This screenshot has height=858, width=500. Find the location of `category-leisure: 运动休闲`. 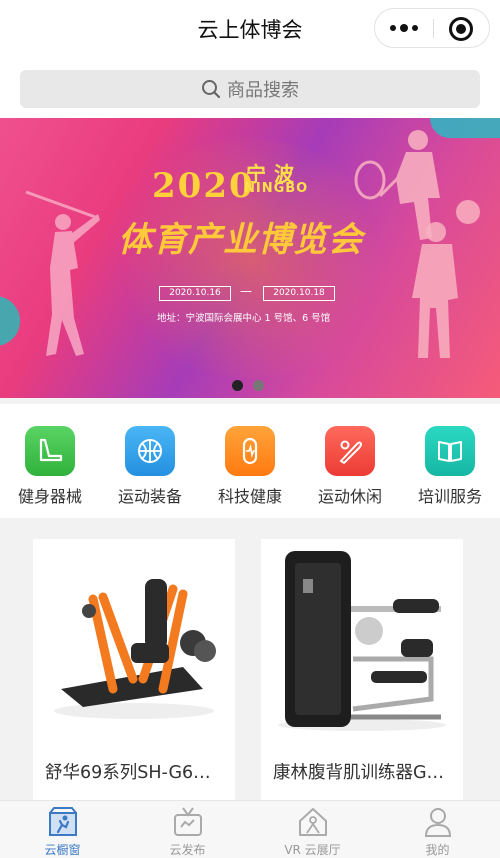

category-leisure: 运动休闲 is located at coordinates (350, 466).